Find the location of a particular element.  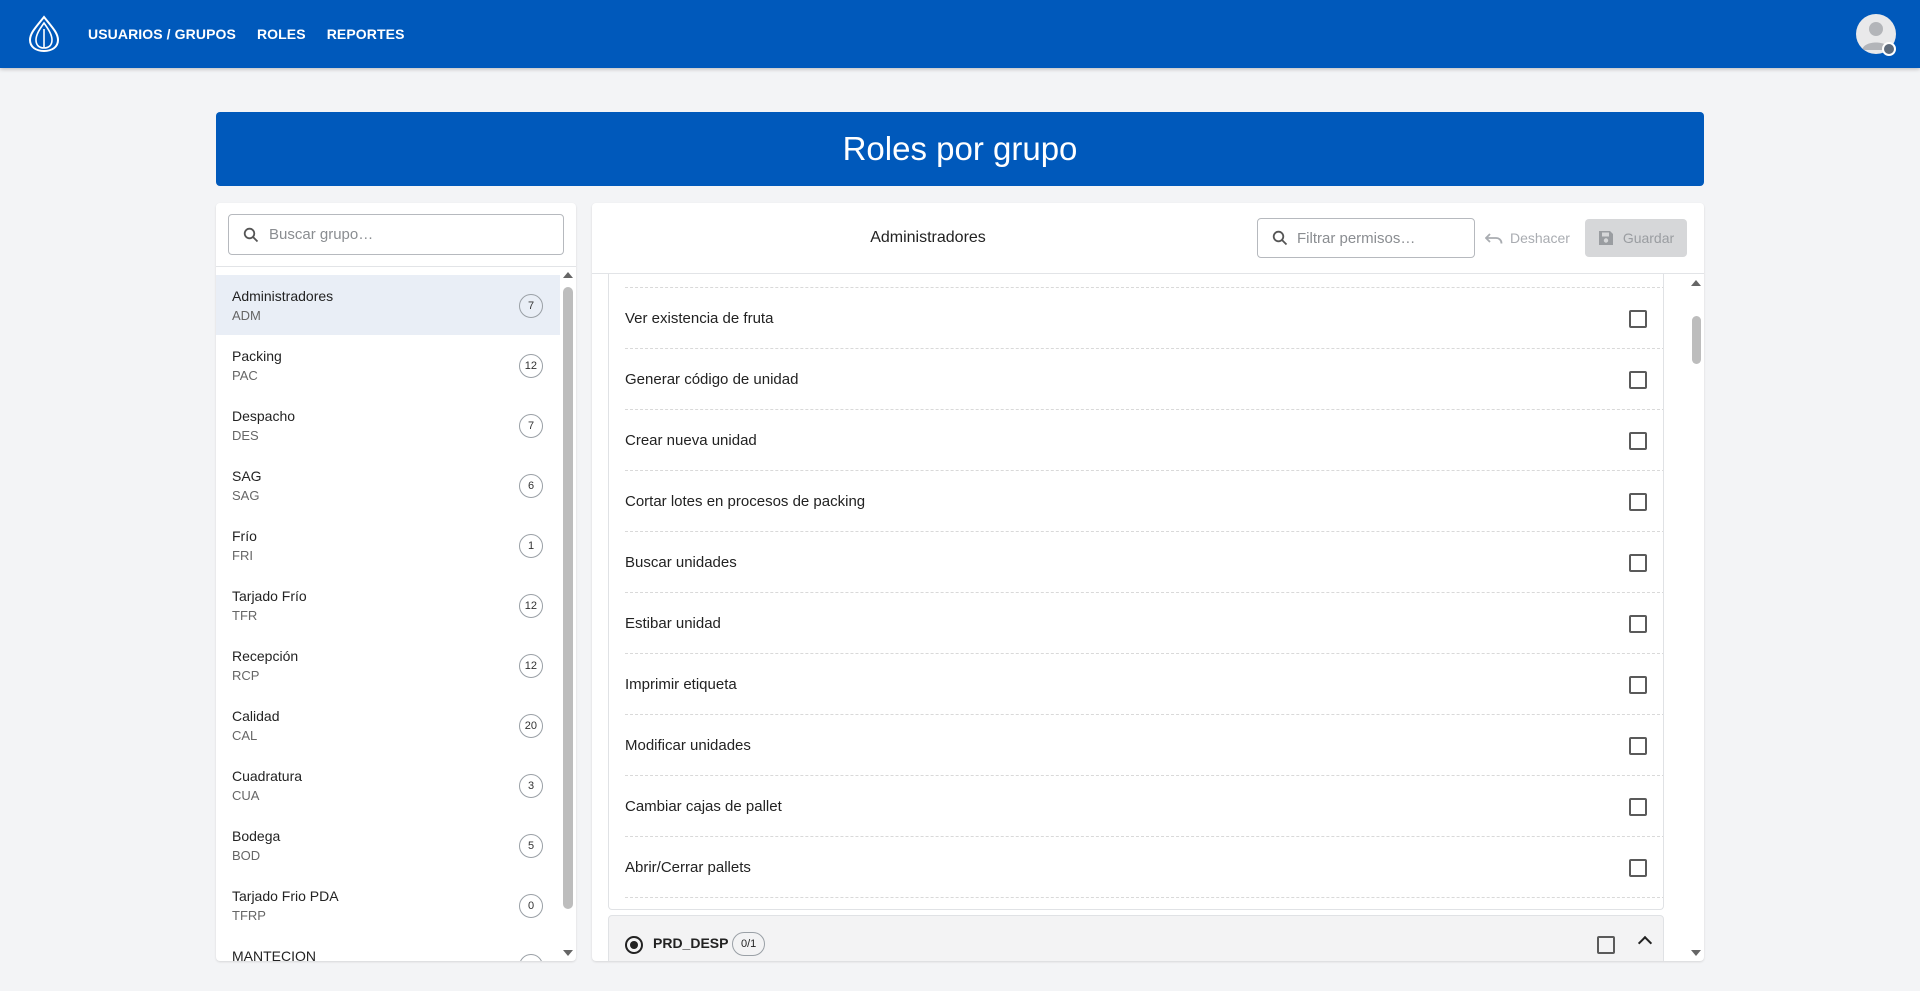

group-item-administradores: Administradores ADM 7 is located at coordinates (388, 305).